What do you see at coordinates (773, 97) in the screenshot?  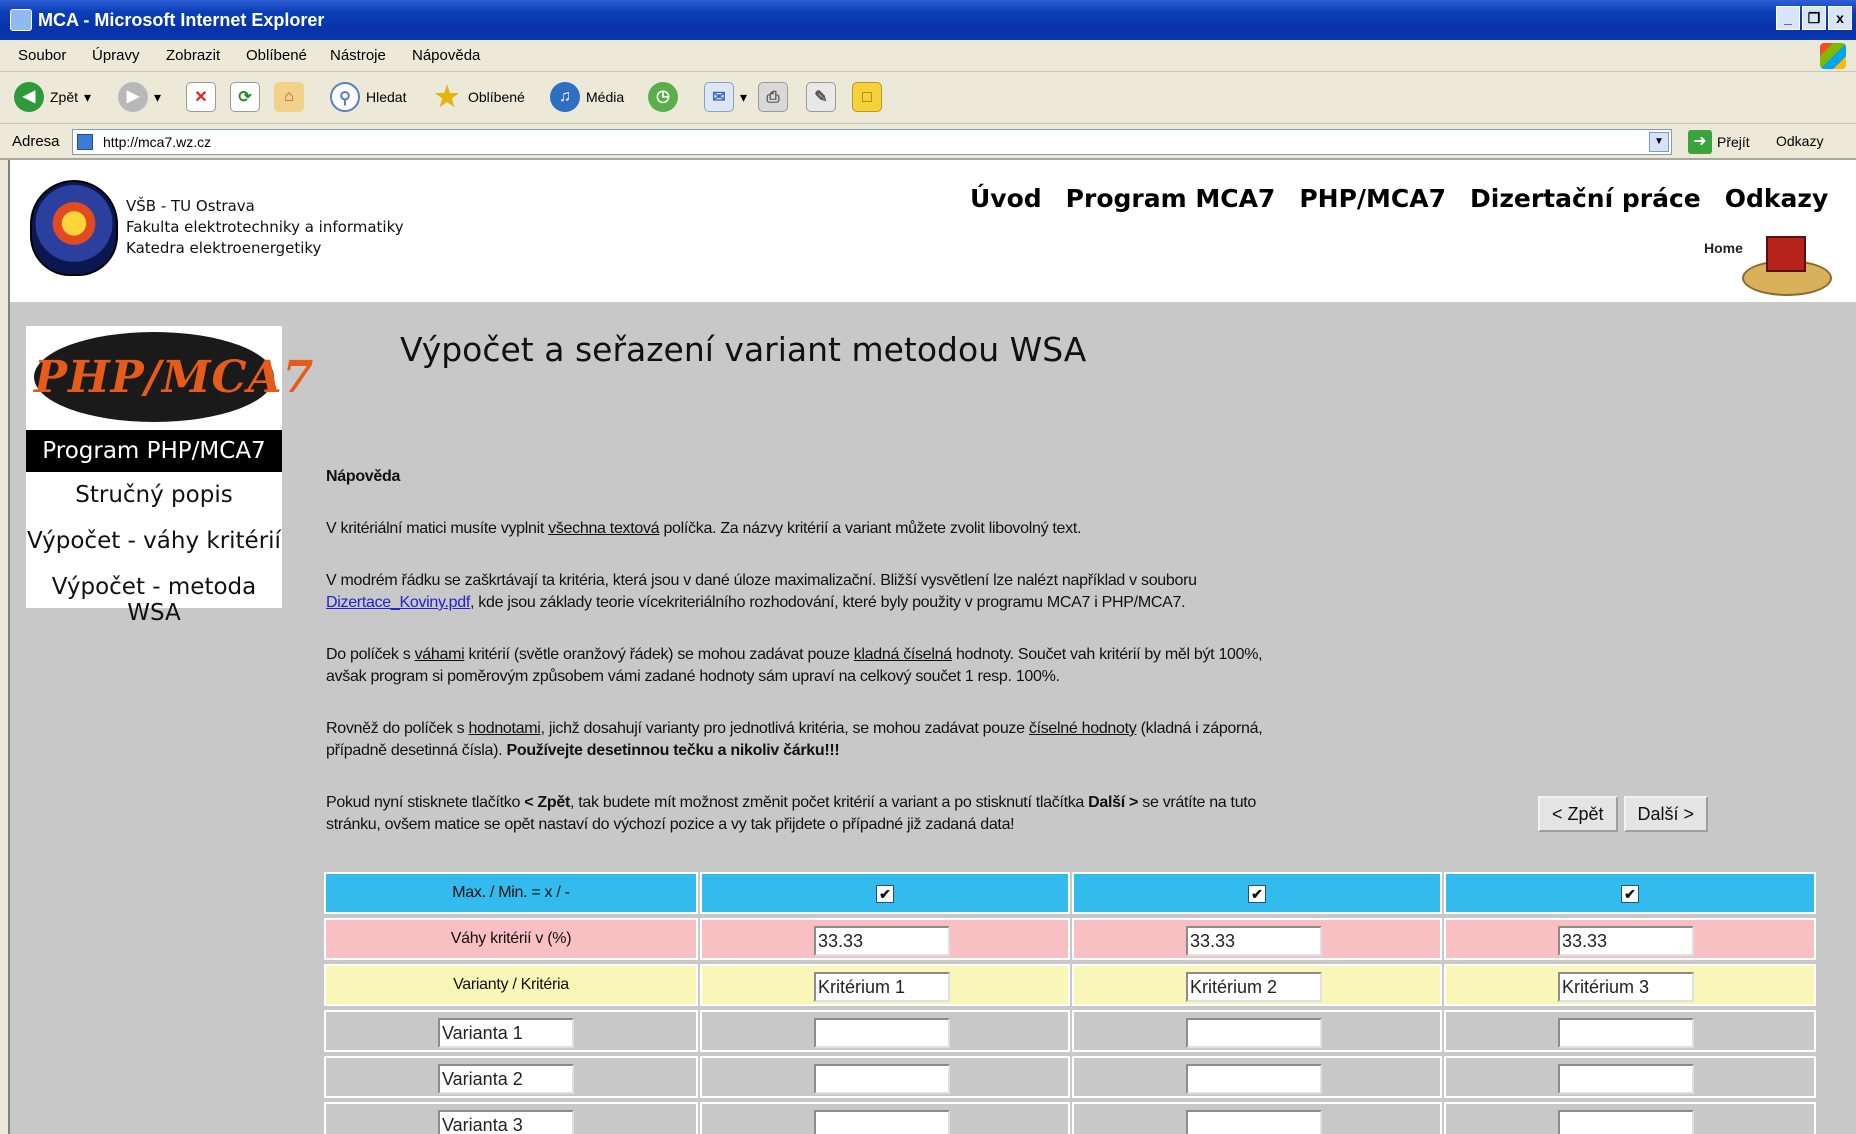 I see `print-button: ⎙` at bounding box center [773, 97].